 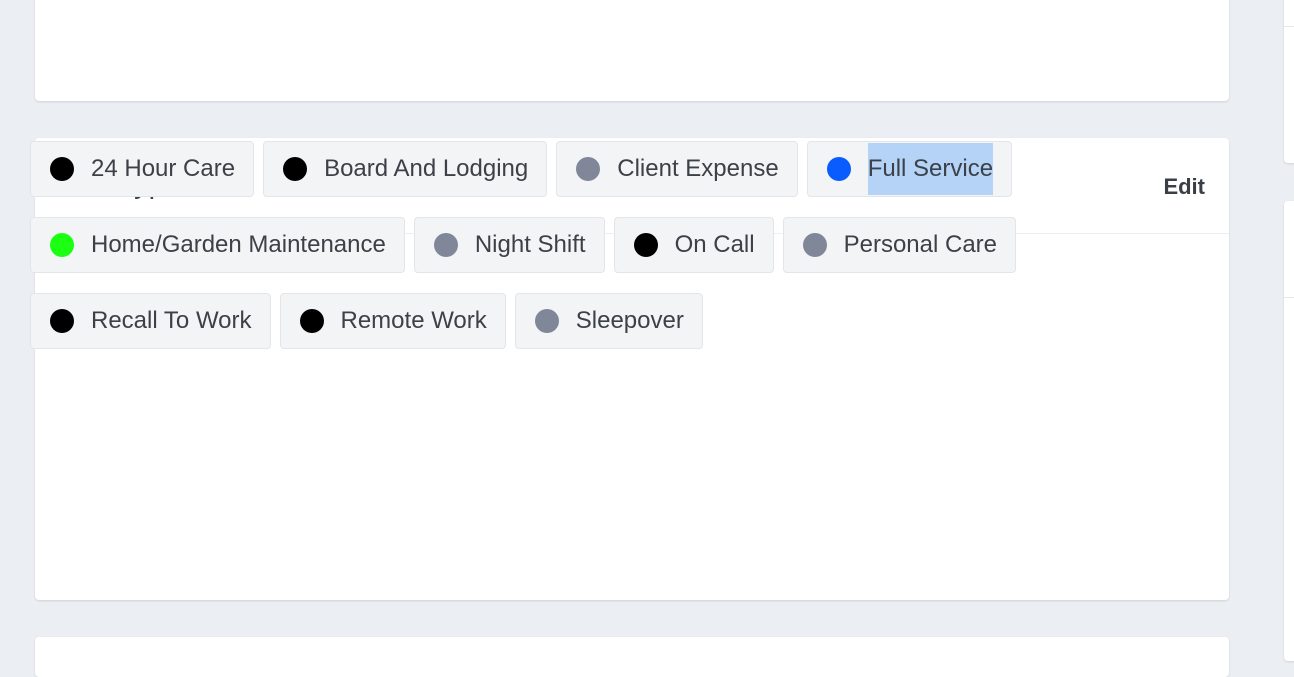 I want to click on shift-type-label: Full Service, so click(x=930, y=169).